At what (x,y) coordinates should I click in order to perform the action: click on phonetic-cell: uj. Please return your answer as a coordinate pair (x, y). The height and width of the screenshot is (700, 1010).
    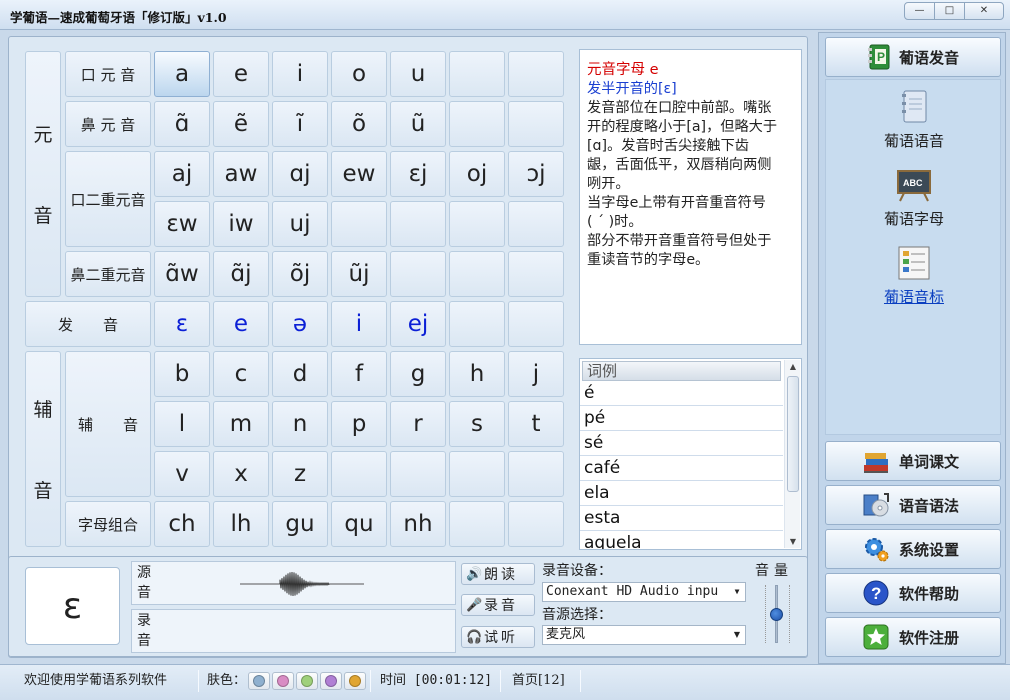
    Looking at the image, I should click on (300, 224).